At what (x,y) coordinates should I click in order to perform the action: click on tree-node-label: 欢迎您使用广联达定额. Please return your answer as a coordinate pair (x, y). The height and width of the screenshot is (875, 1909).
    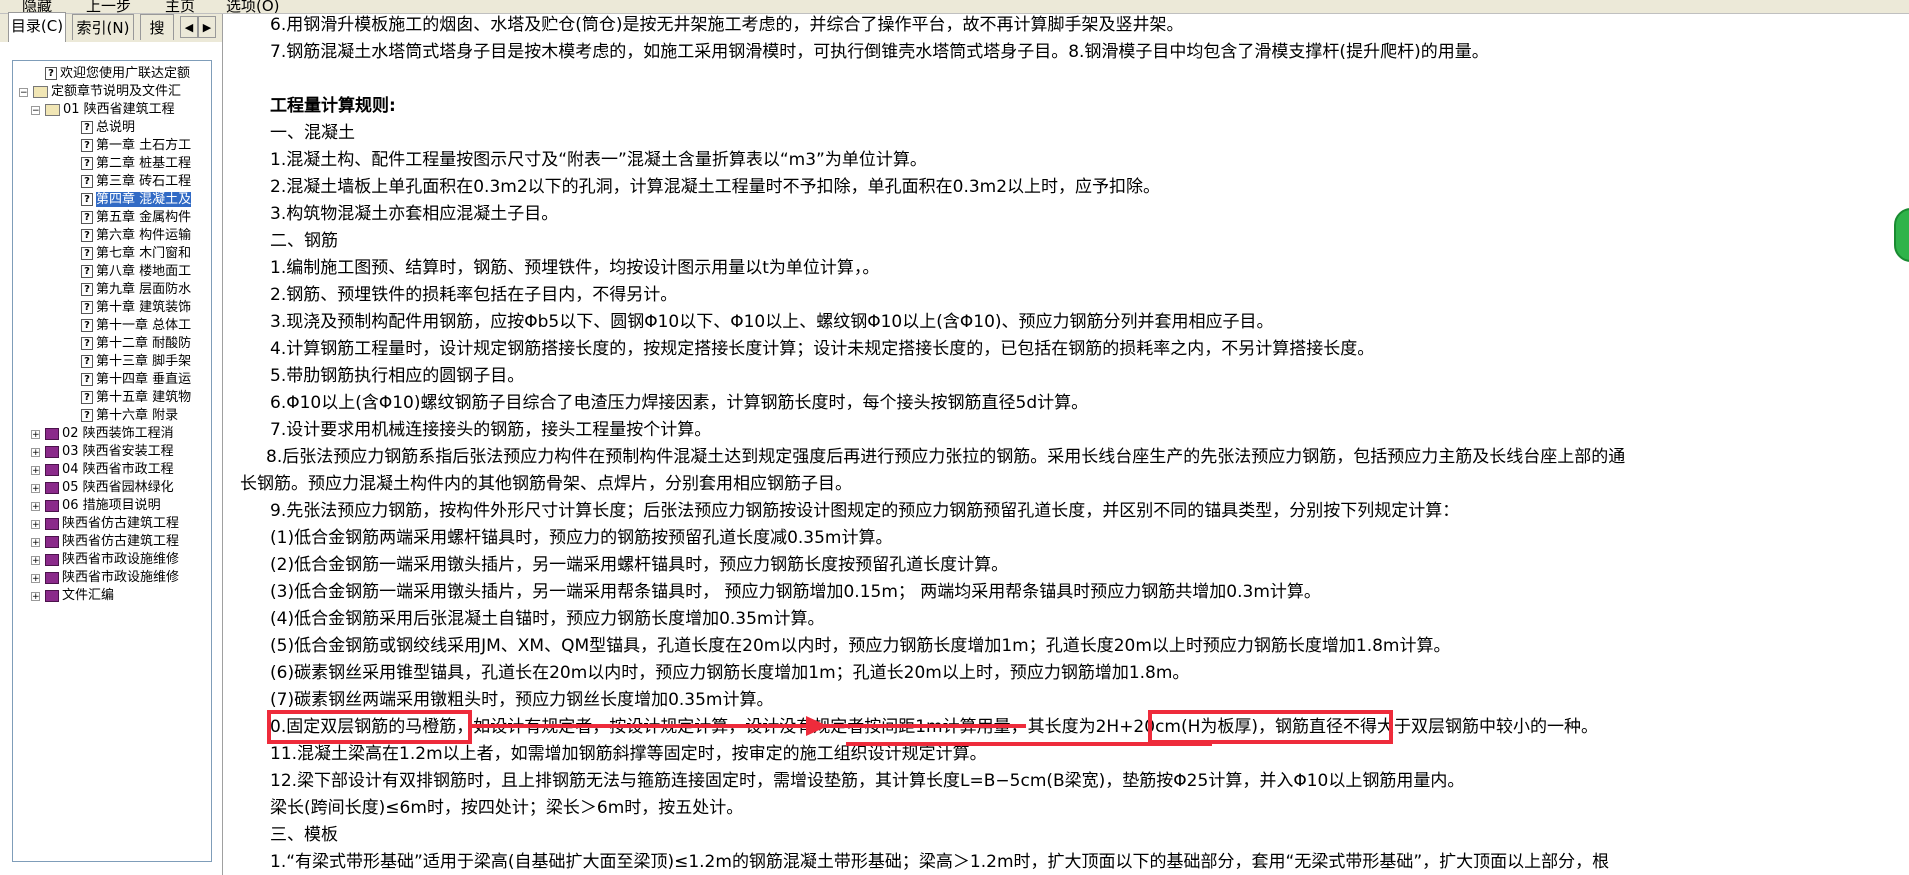
    Looking at the image, I should click on (125, 73).